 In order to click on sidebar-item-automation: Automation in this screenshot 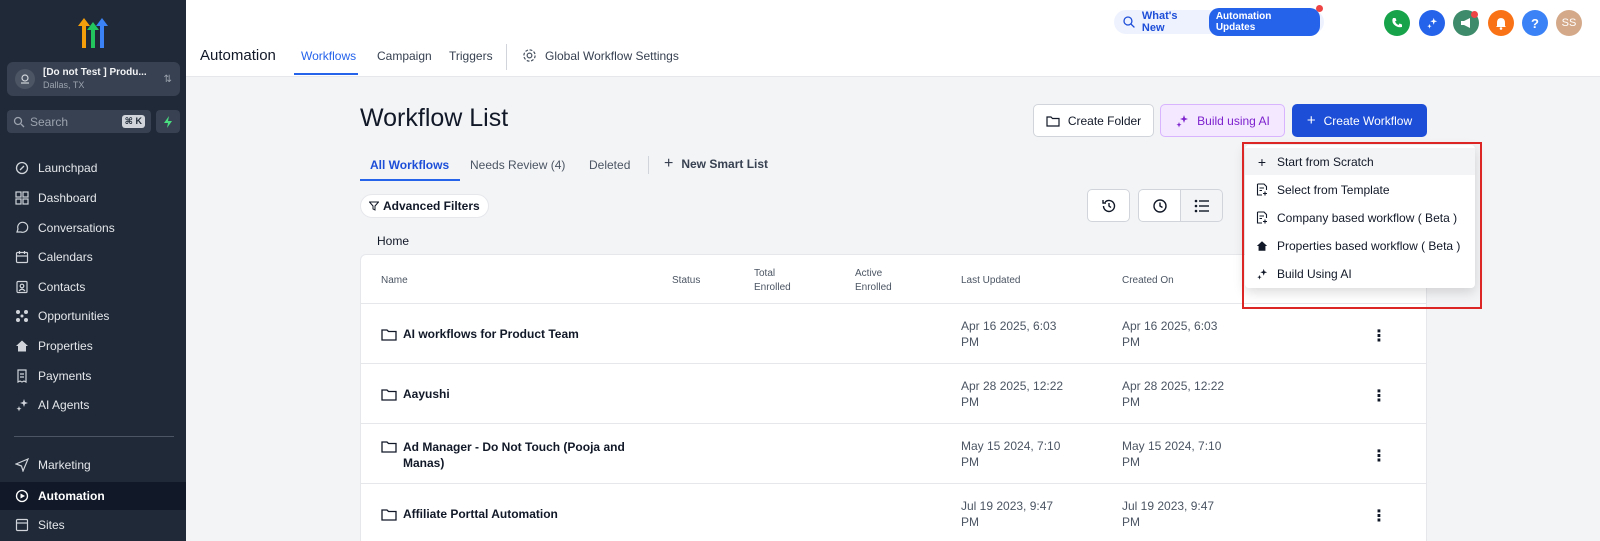, I will do `click(93, 496)`.